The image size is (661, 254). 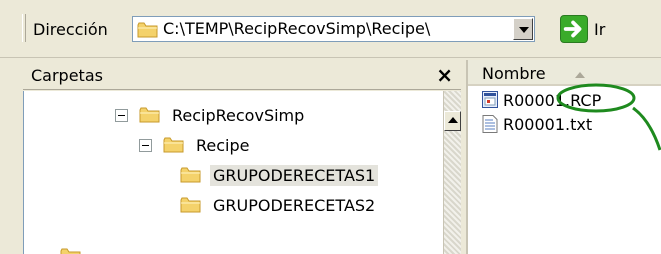 I want to click on file-item: R00001.txt, so click(x=537, y=124).